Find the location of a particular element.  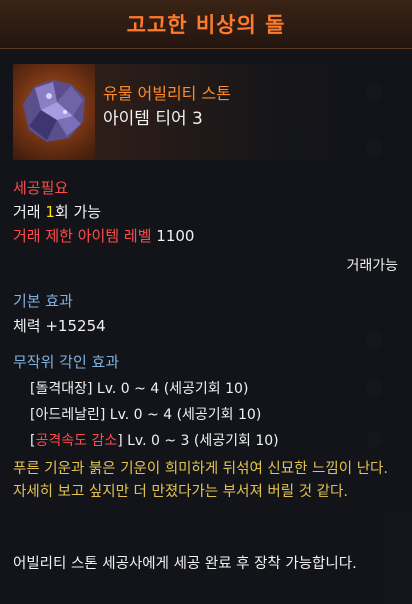

engraving-name: 돌격대장 is located at coordinates (61, 389).